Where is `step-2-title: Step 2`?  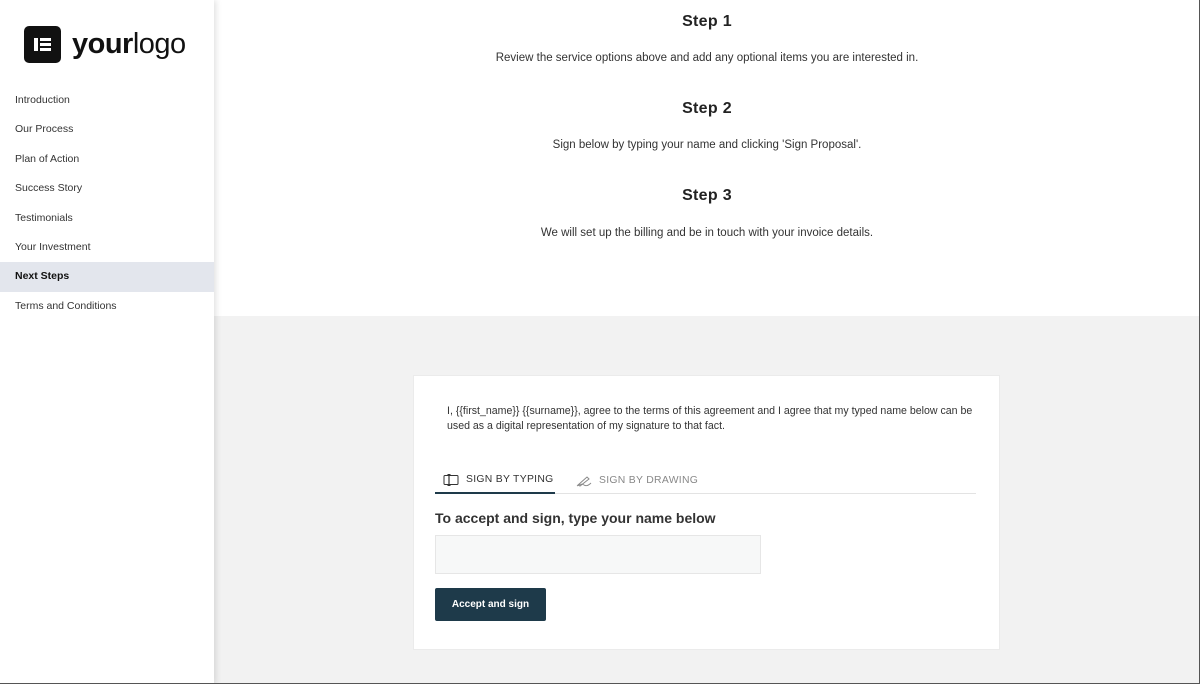 step-2-title: Step 2 is located at coordinates (707, 108).